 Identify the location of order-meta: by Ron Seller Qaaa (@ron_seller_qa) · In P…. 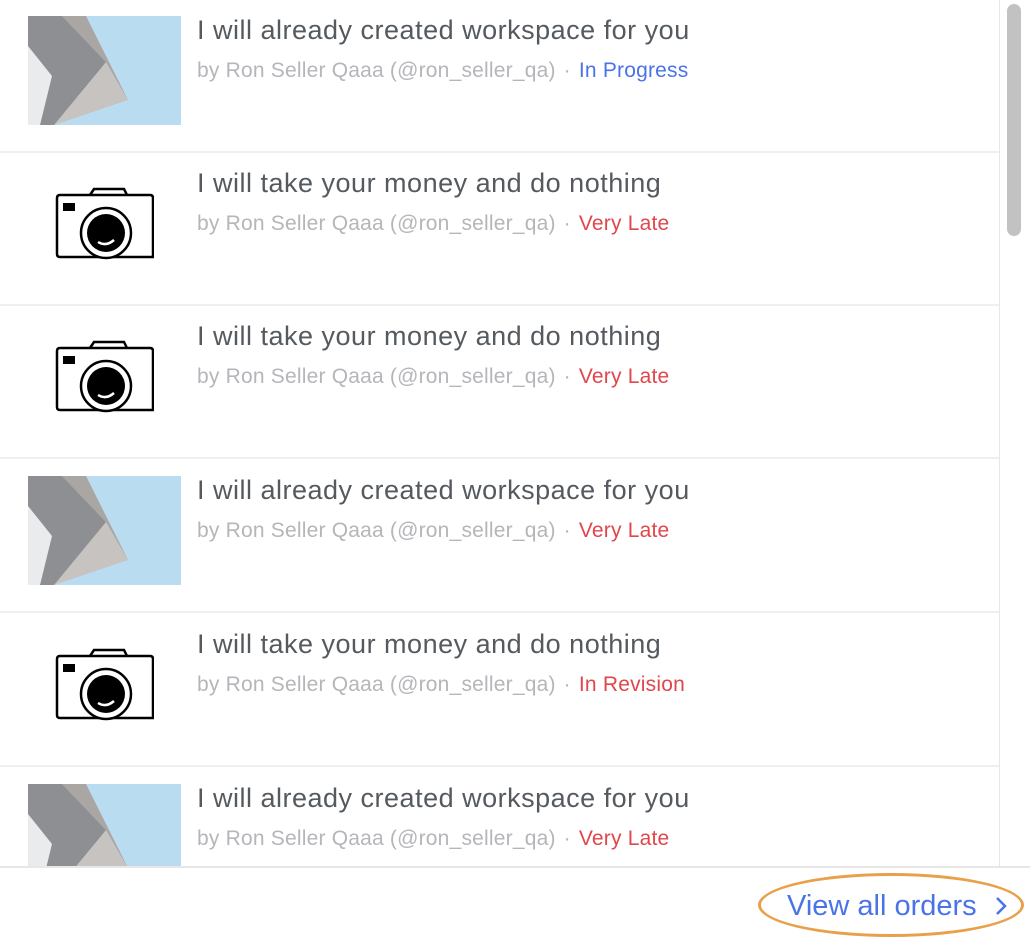
(442, 71).